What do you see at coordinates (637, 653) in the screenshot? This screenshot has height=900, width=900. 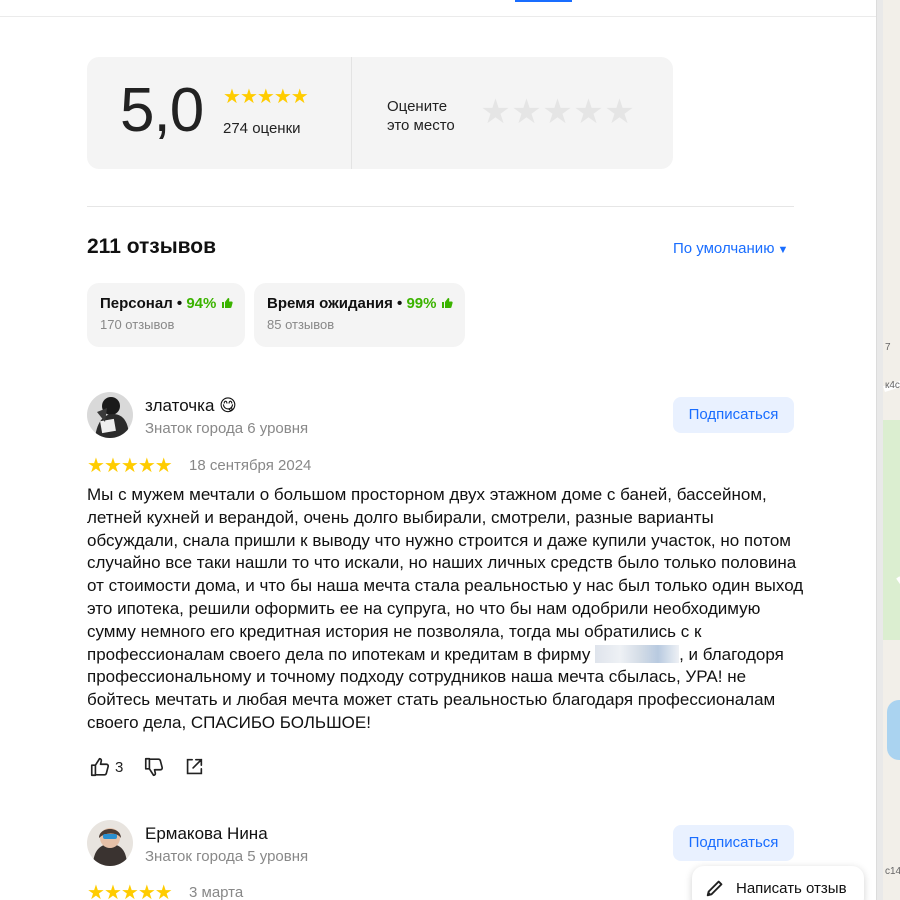 I see `redacted-company-name` at bounding box center [637, 653].